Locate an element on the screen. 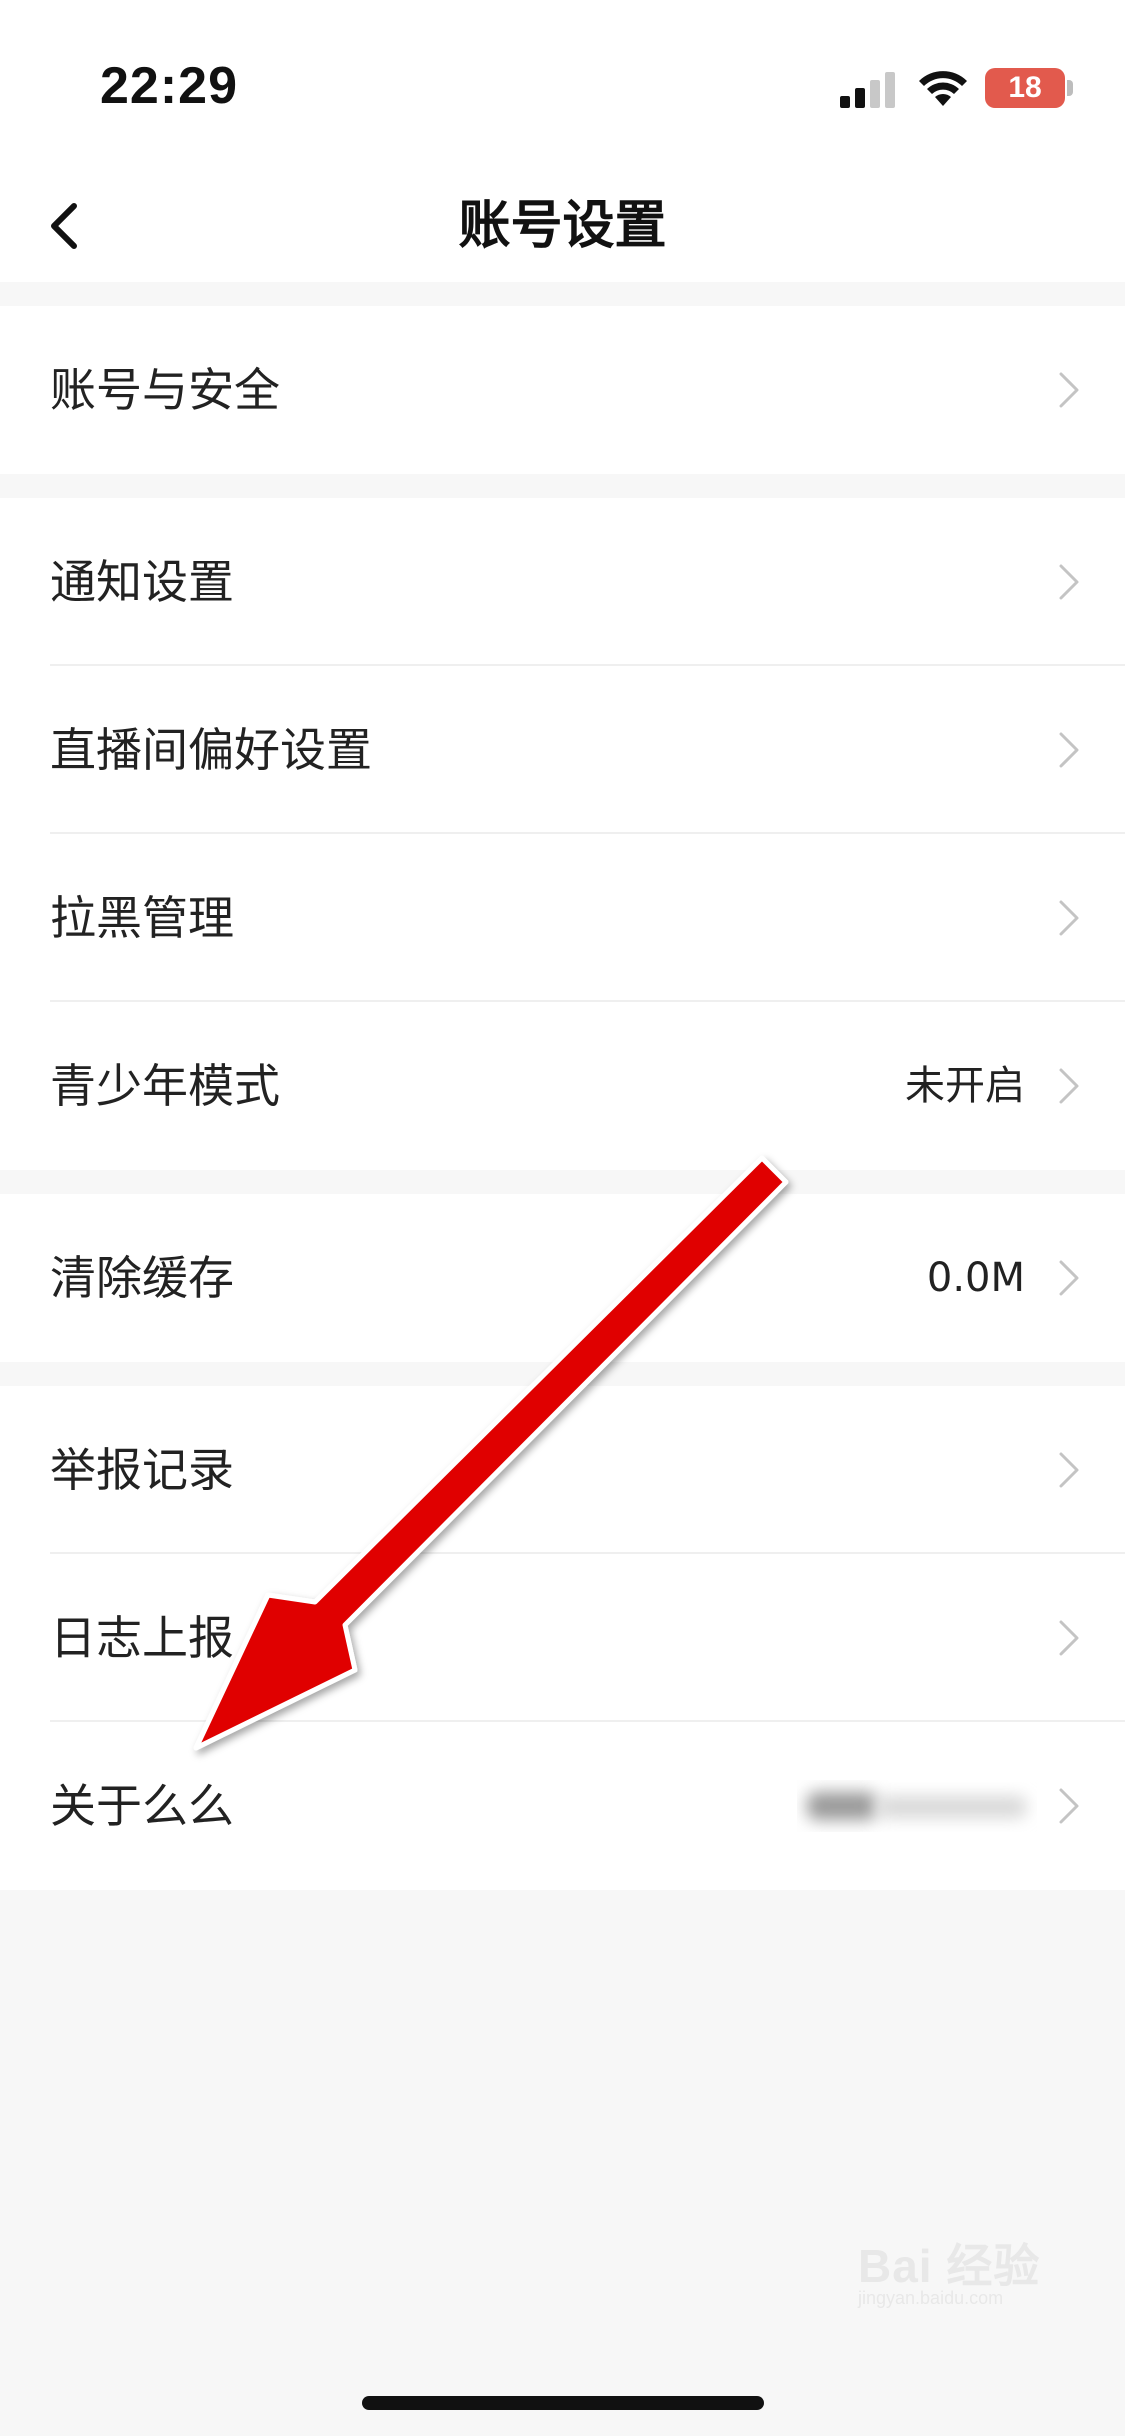  settings-group-account: 账号与安全 is located at coordinates (562, 390).